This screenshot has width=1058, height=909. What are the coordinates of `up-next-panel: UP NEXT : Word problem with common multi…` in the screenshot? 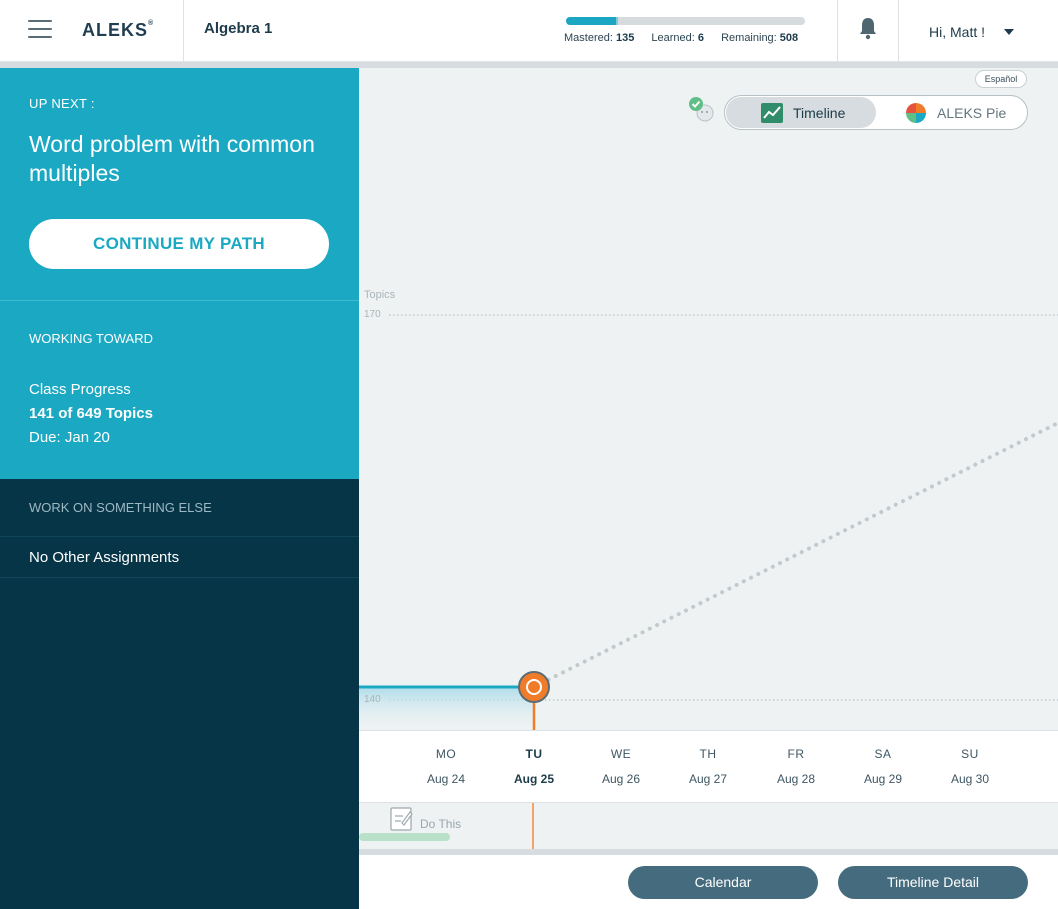 It's located at (179, 184).